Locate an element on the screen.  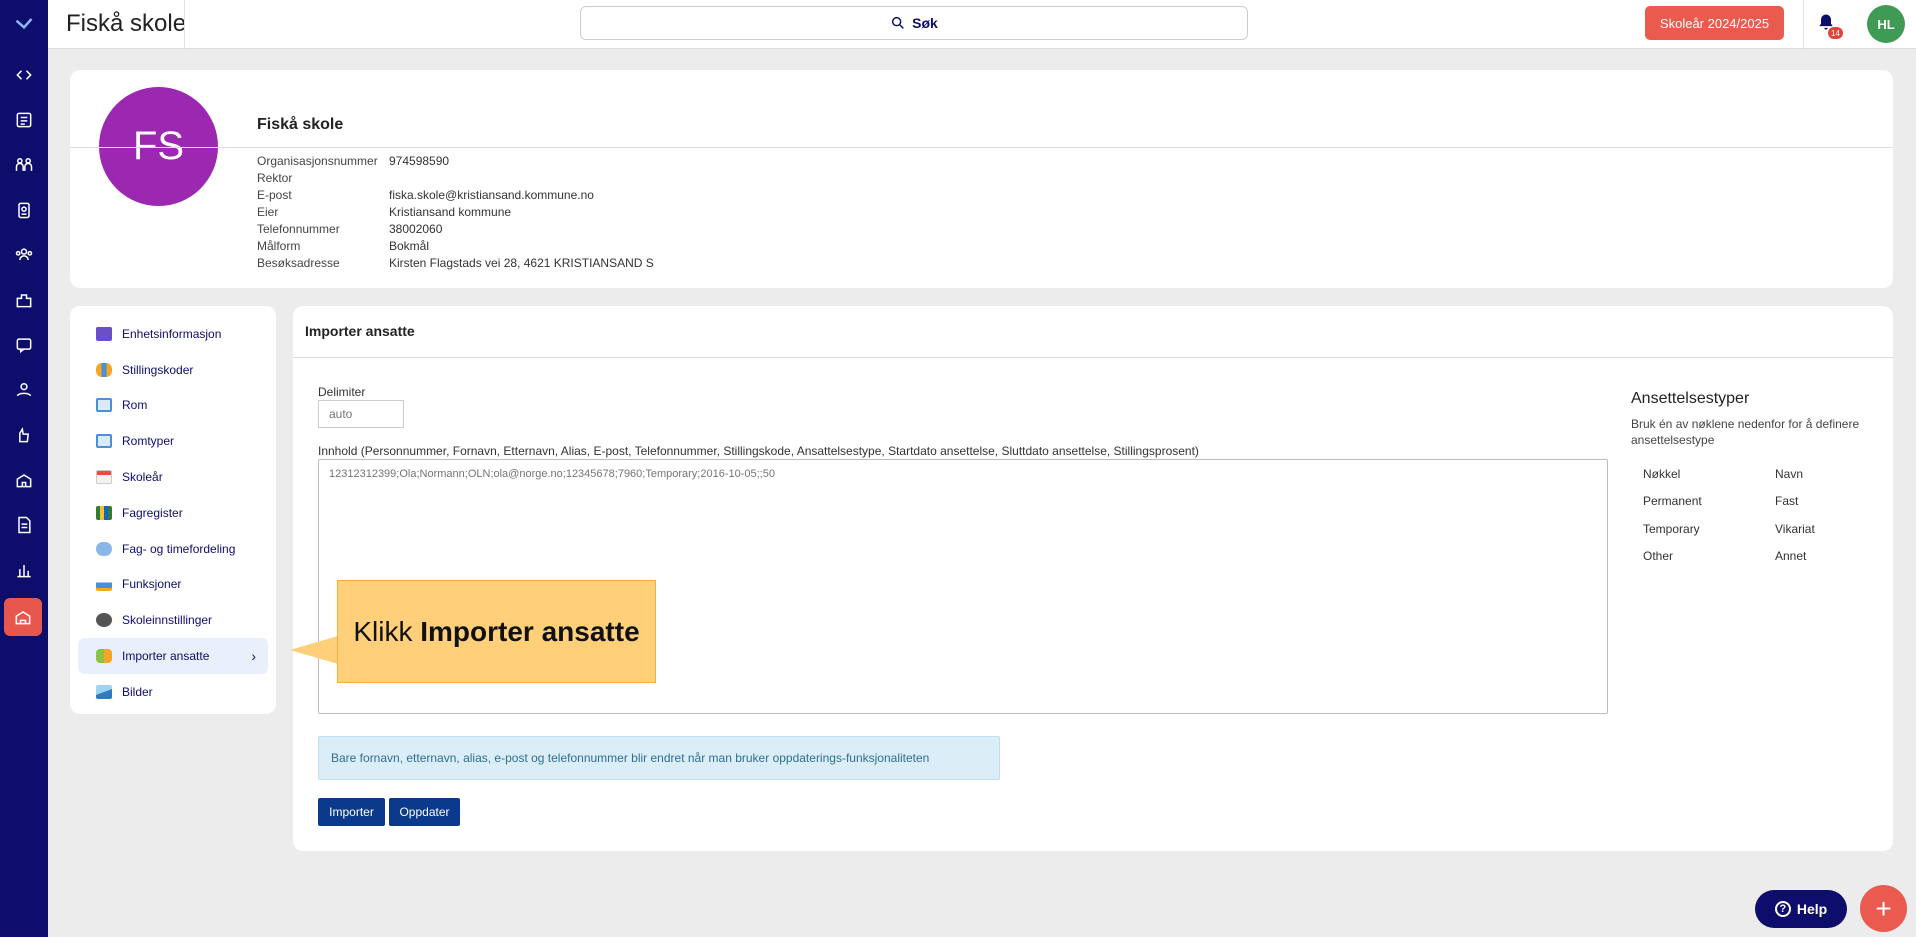
menu-item-stillingskoder: Stillingskoder is located at coordinates (173, 370).